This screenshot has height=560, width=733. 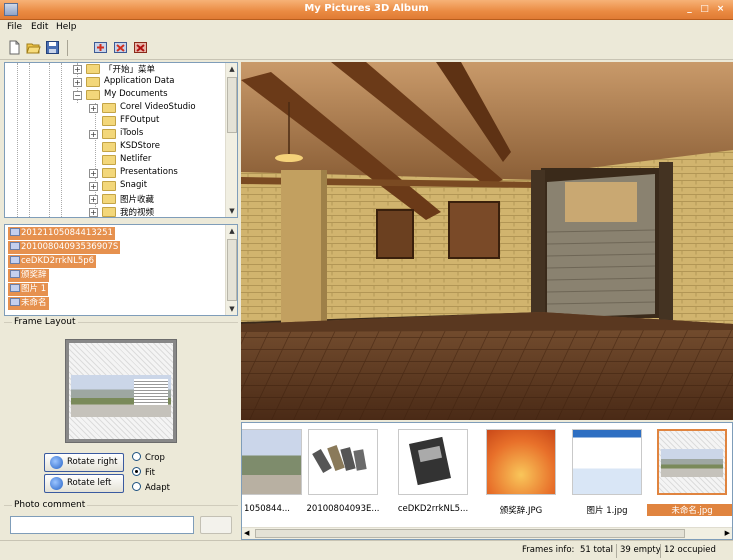 I want to click on photo-comment-input, so click(x=102, y=525).